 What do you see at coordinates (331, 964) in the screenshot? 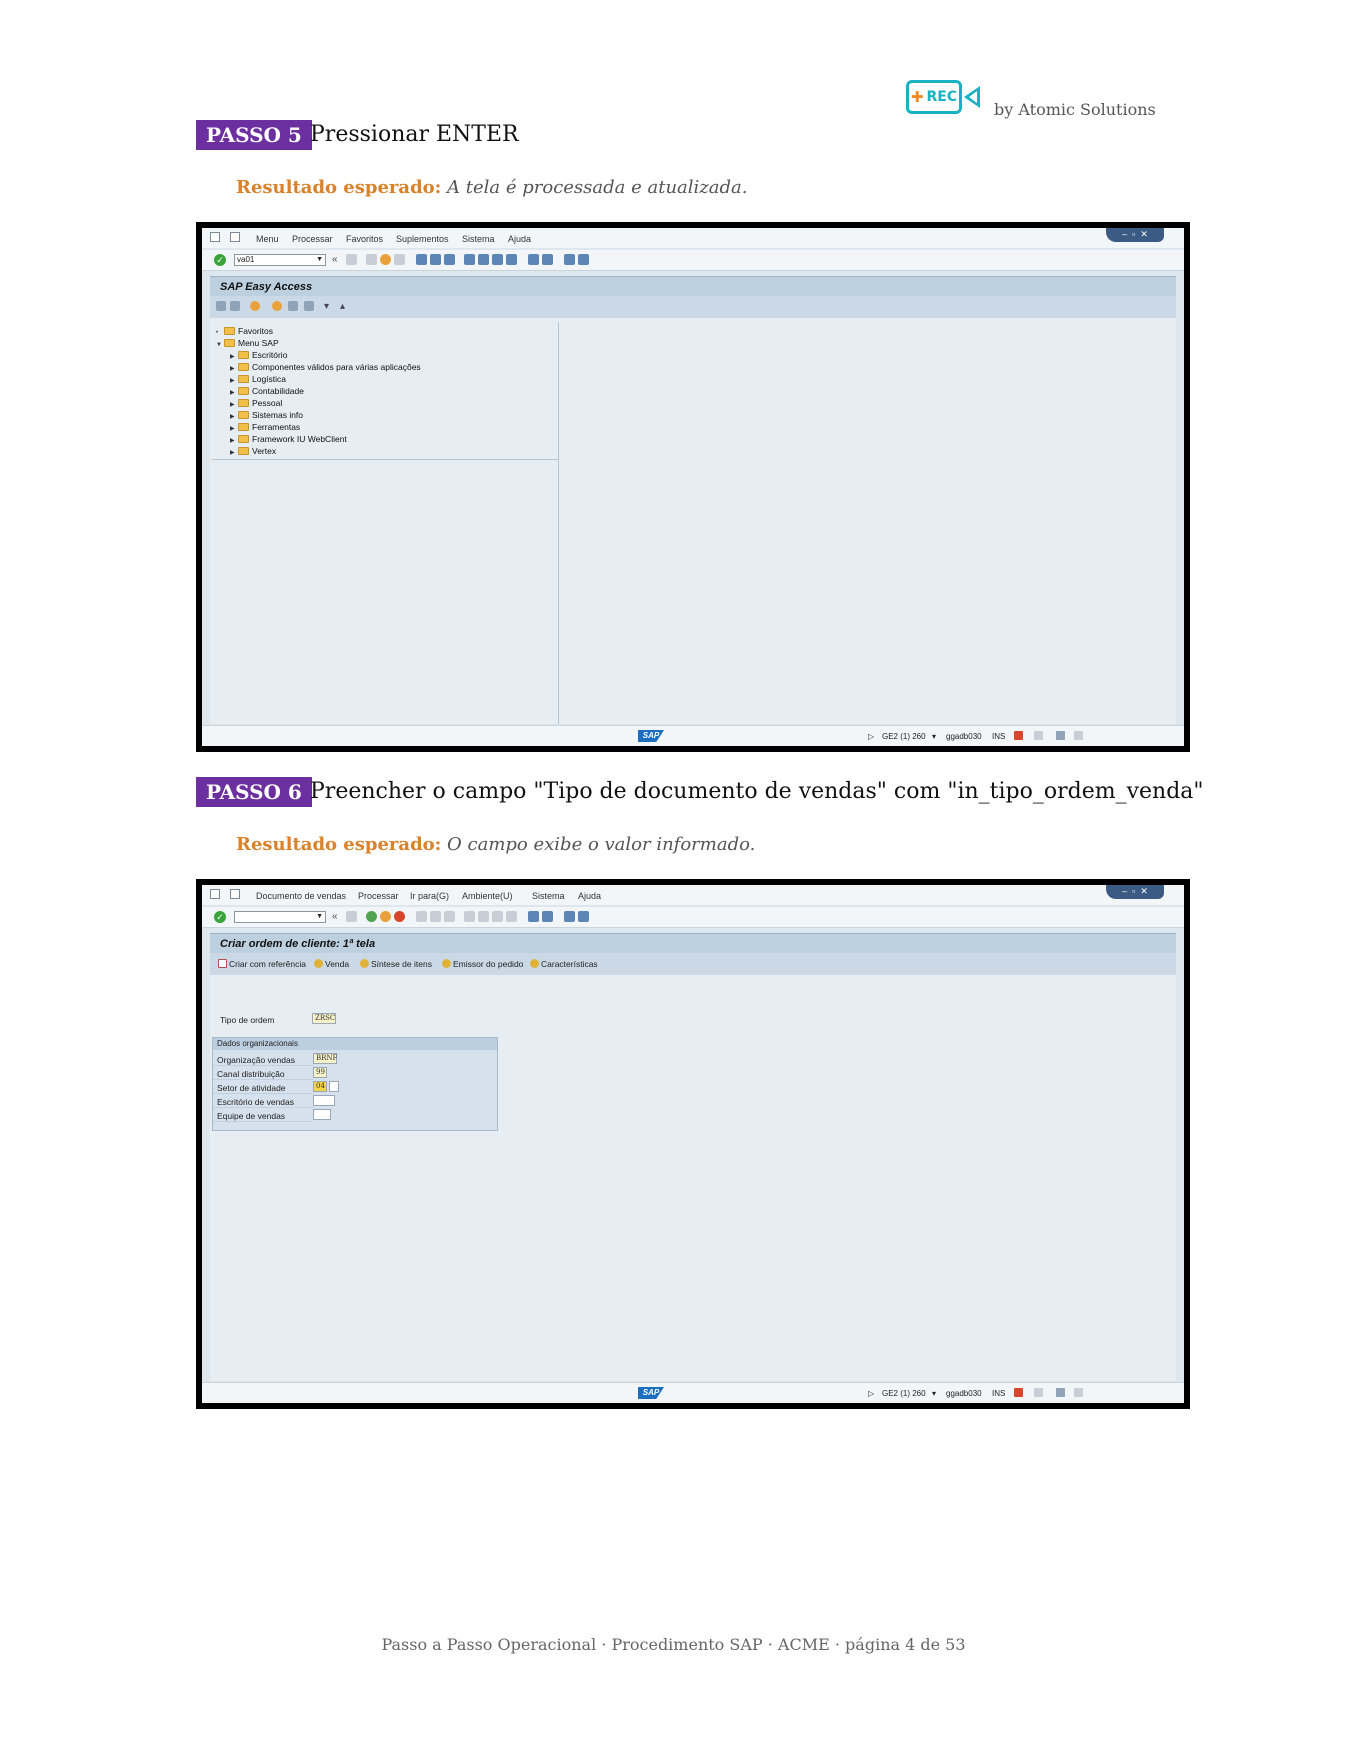
I see `sales-button: Venda` at bounding box center [331, 964].